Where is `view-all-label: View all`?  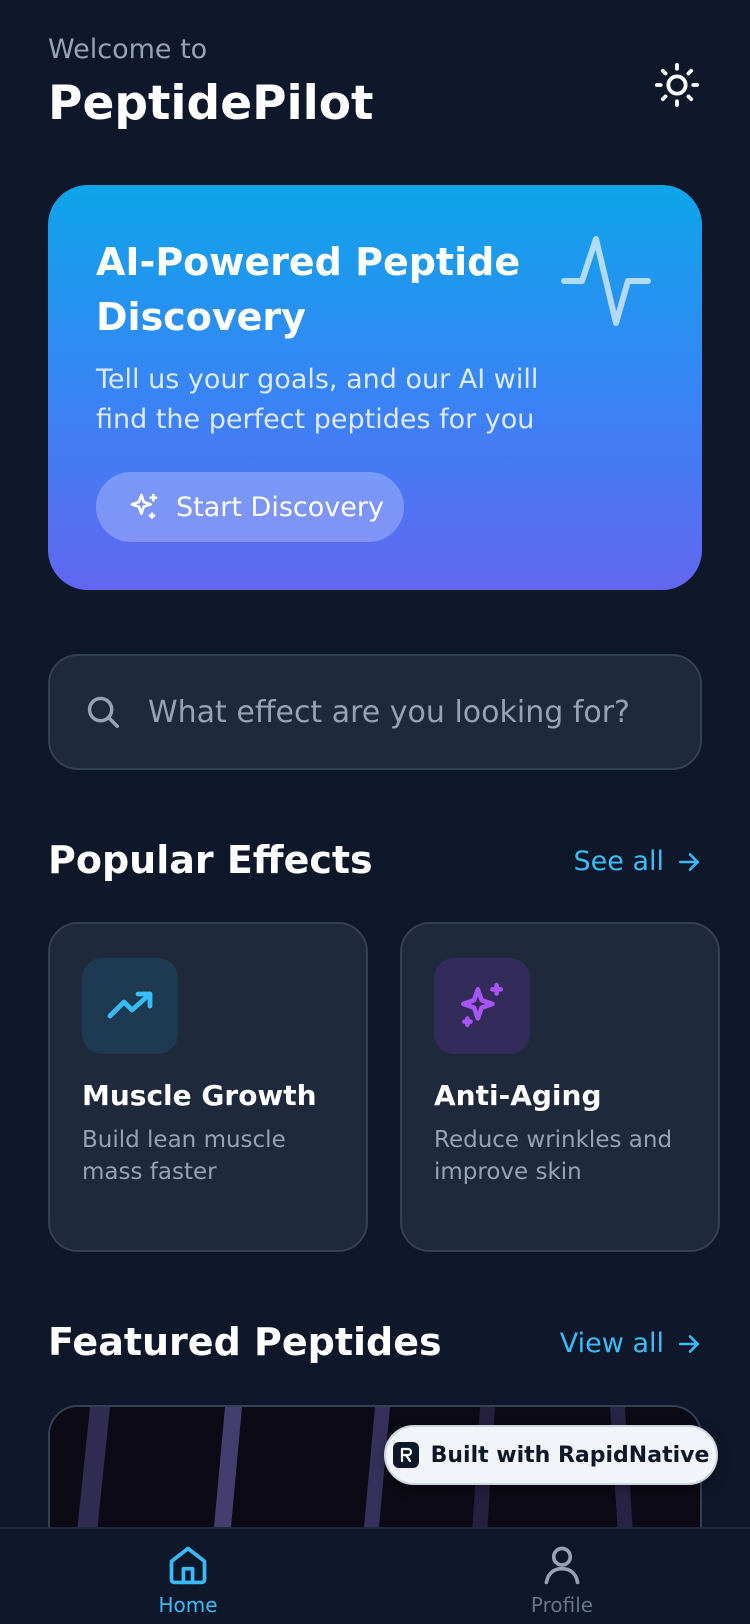 view-all-label: View all is located at coordinates (611, 1343).